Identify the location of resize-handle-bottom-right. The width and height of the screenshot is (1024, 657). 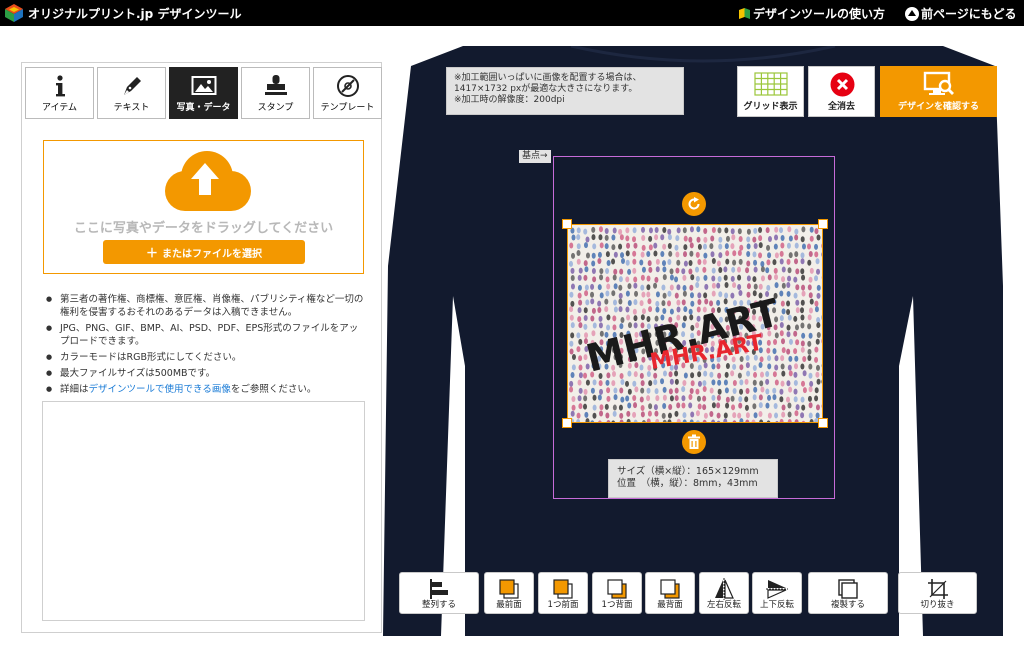
(823, 423).